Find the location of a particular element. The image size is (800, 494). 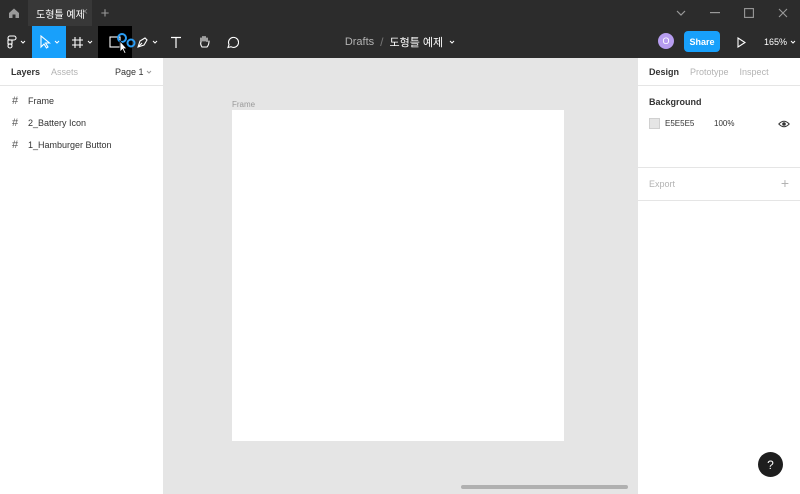

background-hex-input: E5E5E5 is located at coordinates (679, 123).